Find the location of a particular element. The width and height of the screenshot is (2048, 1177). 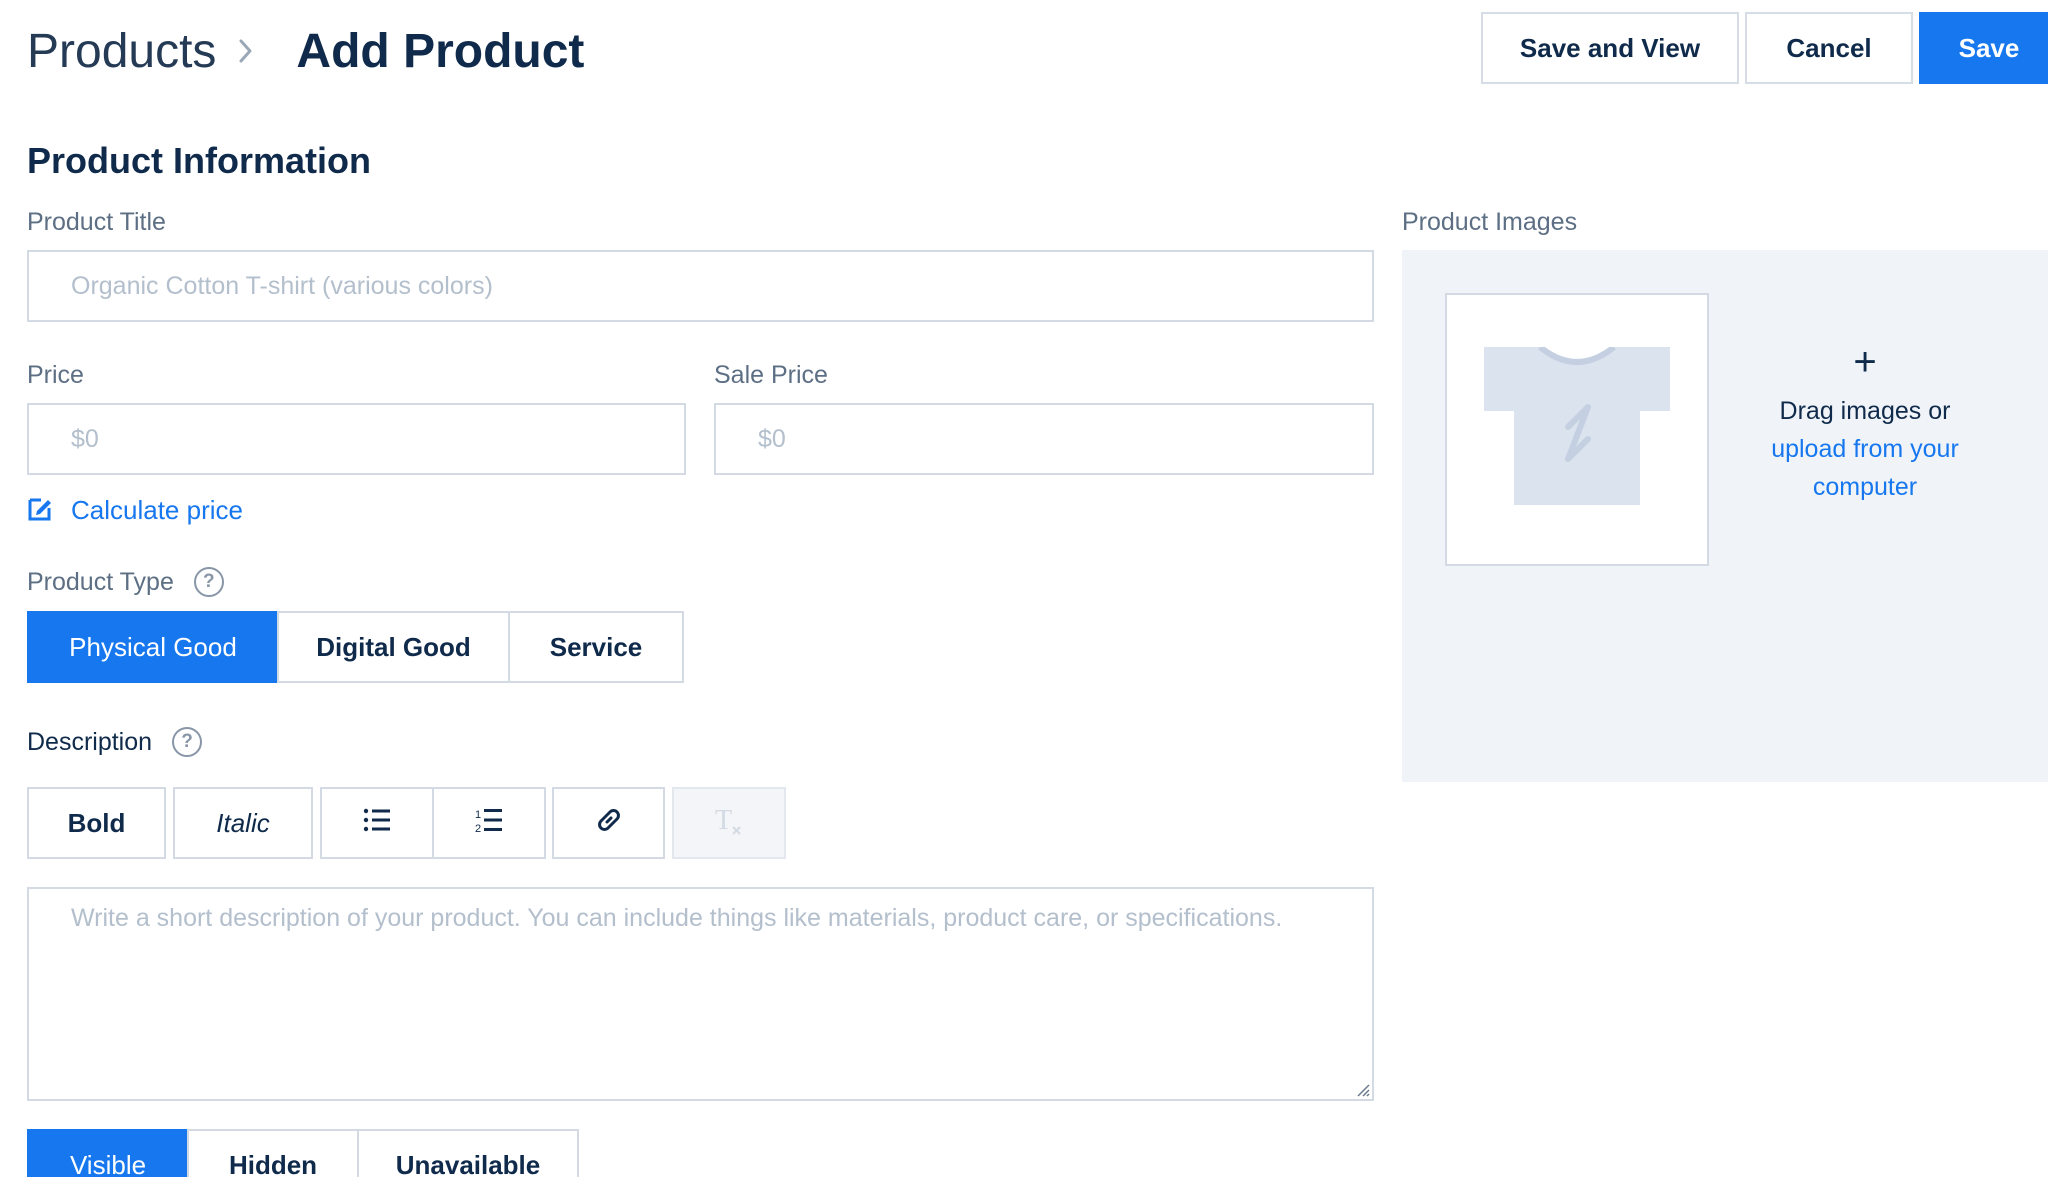

visibility-selector: Visible Hidden Unavailable is located at coordinates (303, 1153).